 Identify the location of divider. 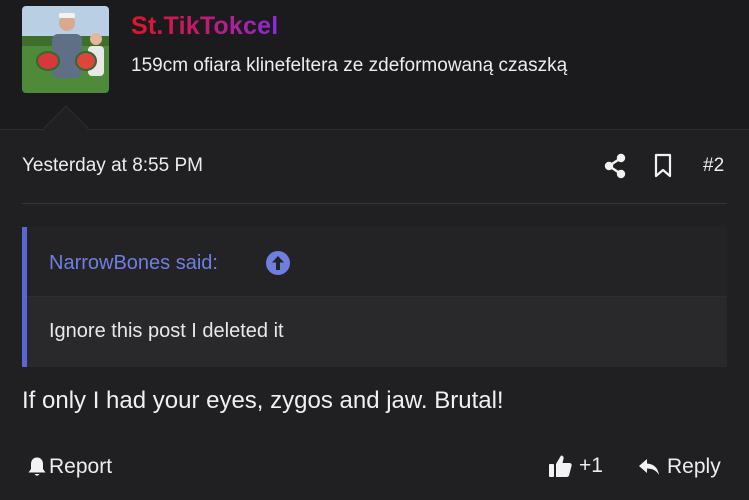
(374, 203).